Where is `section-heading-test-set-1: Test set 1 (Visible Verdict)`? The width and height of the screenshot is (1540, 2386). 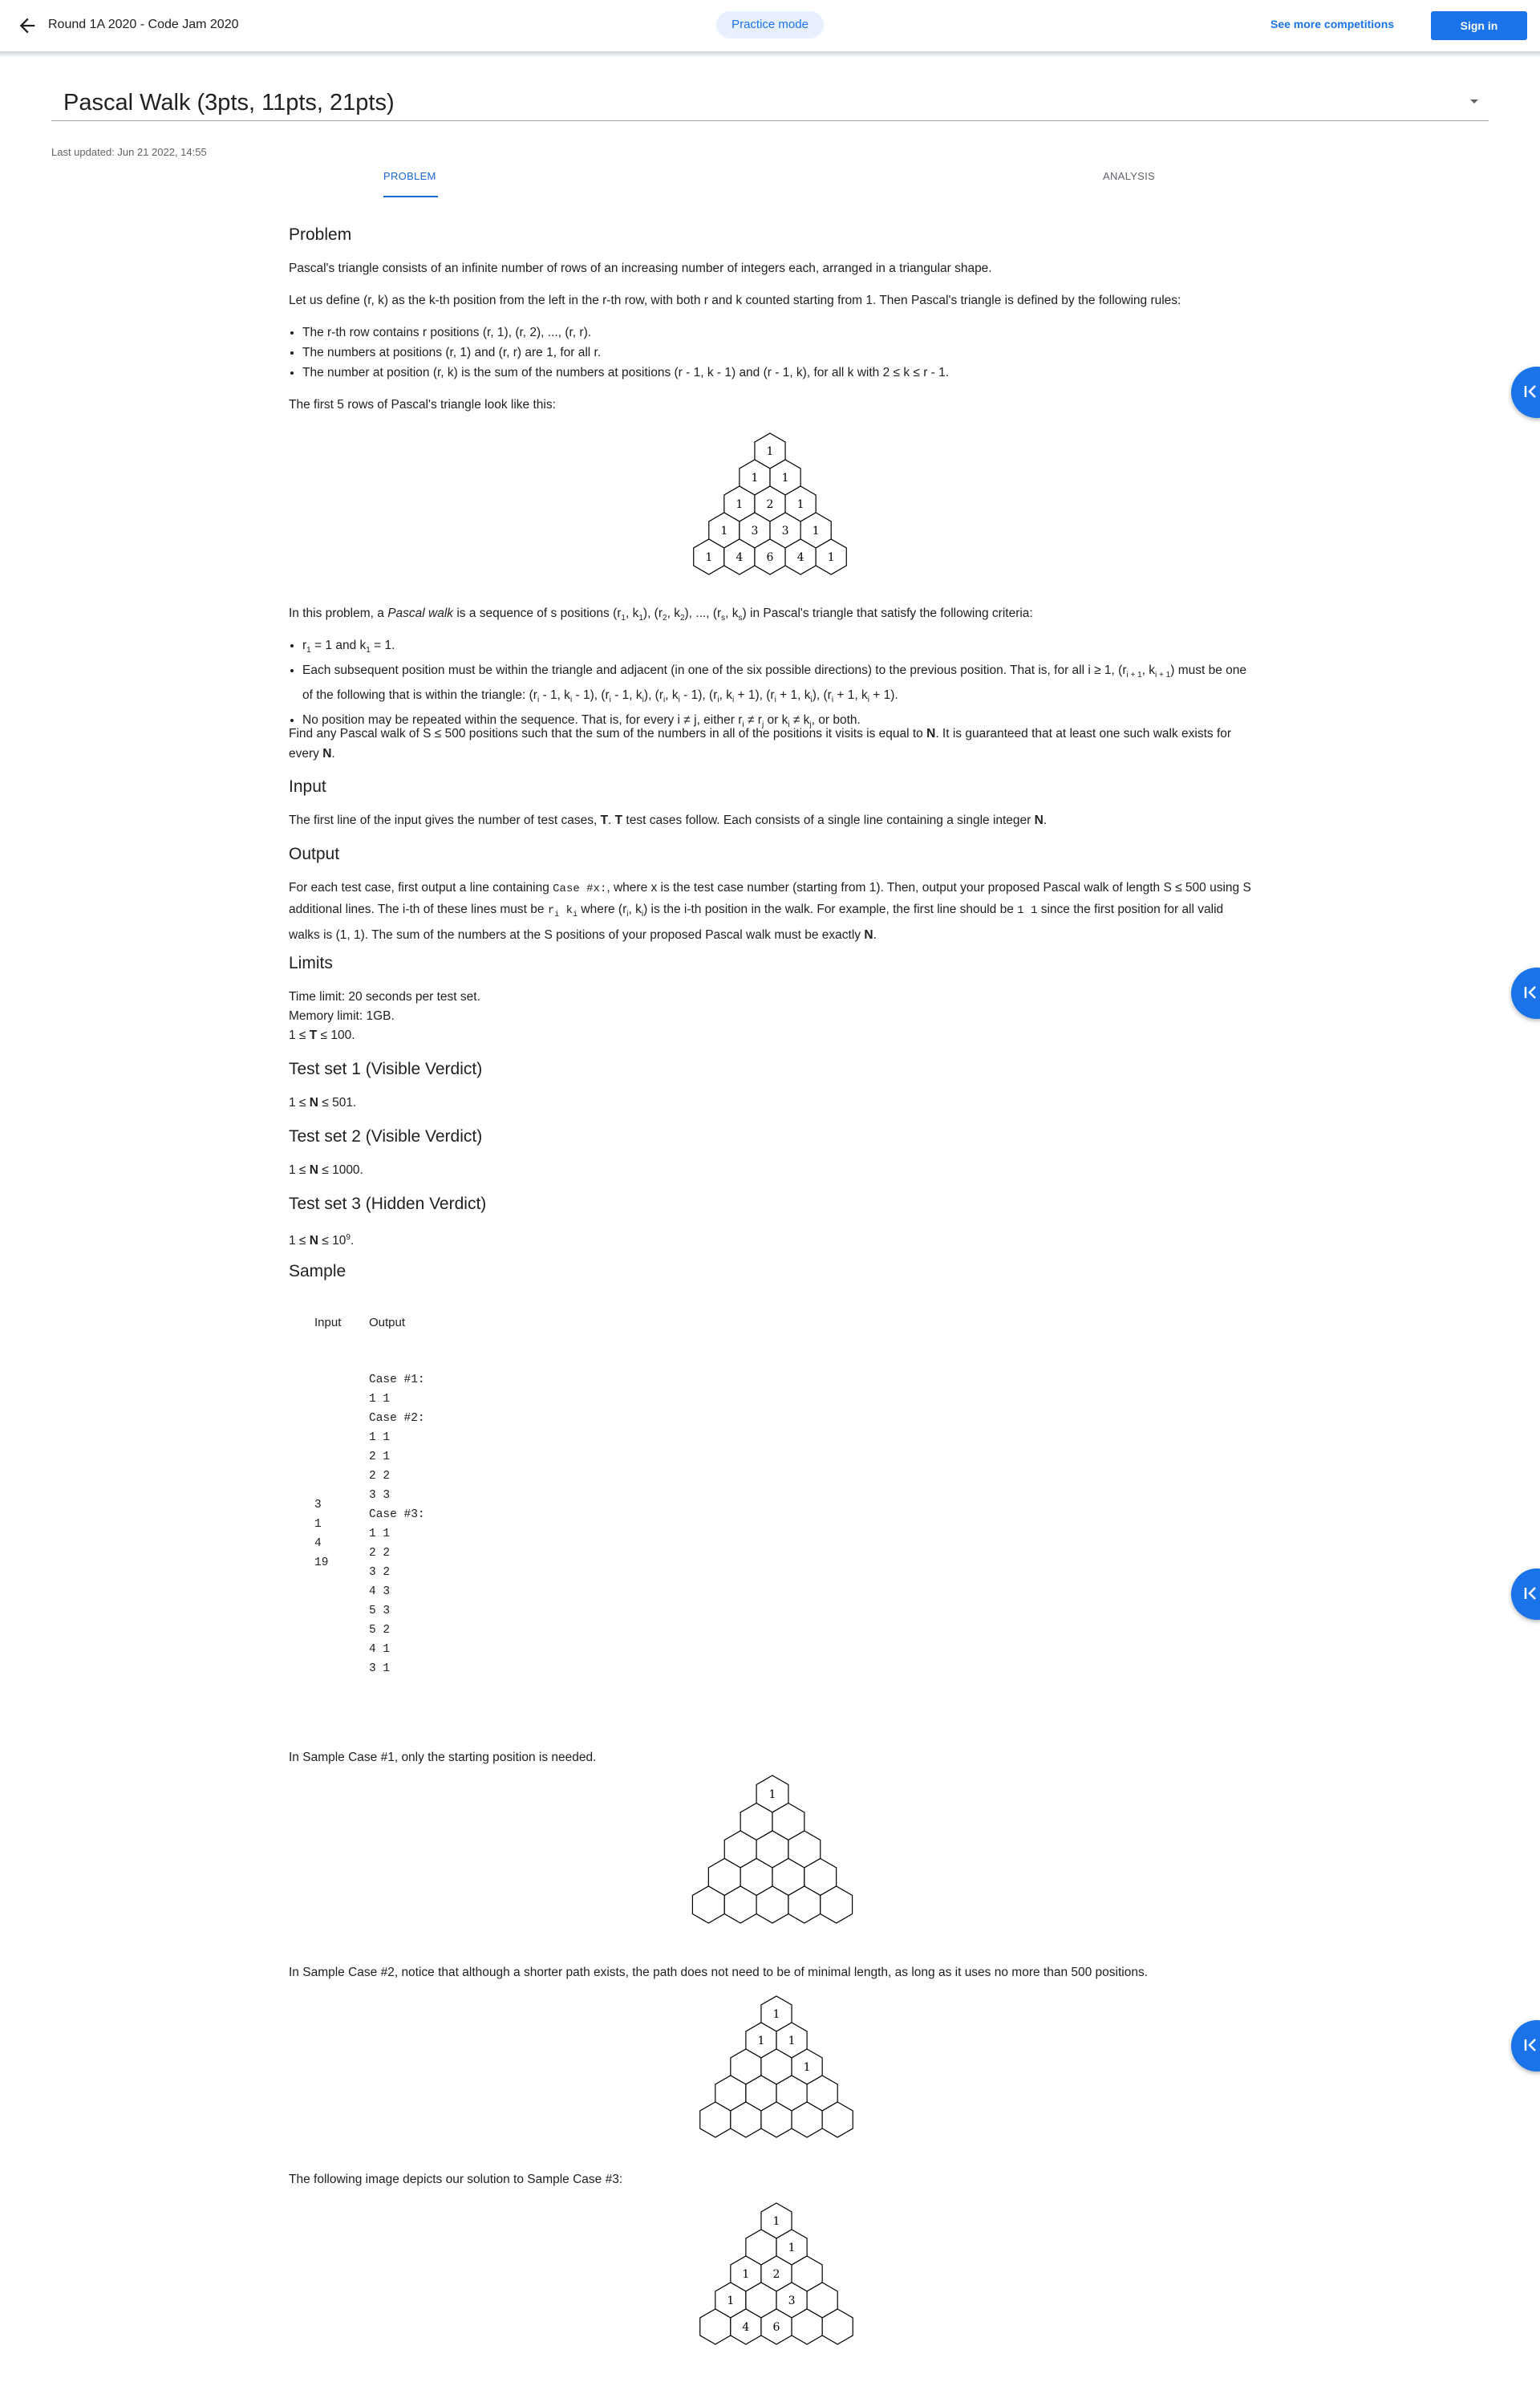
section-heading-test-set-1: Test set 1 (Visible Verdict) is located at coordinates (386, 1069).